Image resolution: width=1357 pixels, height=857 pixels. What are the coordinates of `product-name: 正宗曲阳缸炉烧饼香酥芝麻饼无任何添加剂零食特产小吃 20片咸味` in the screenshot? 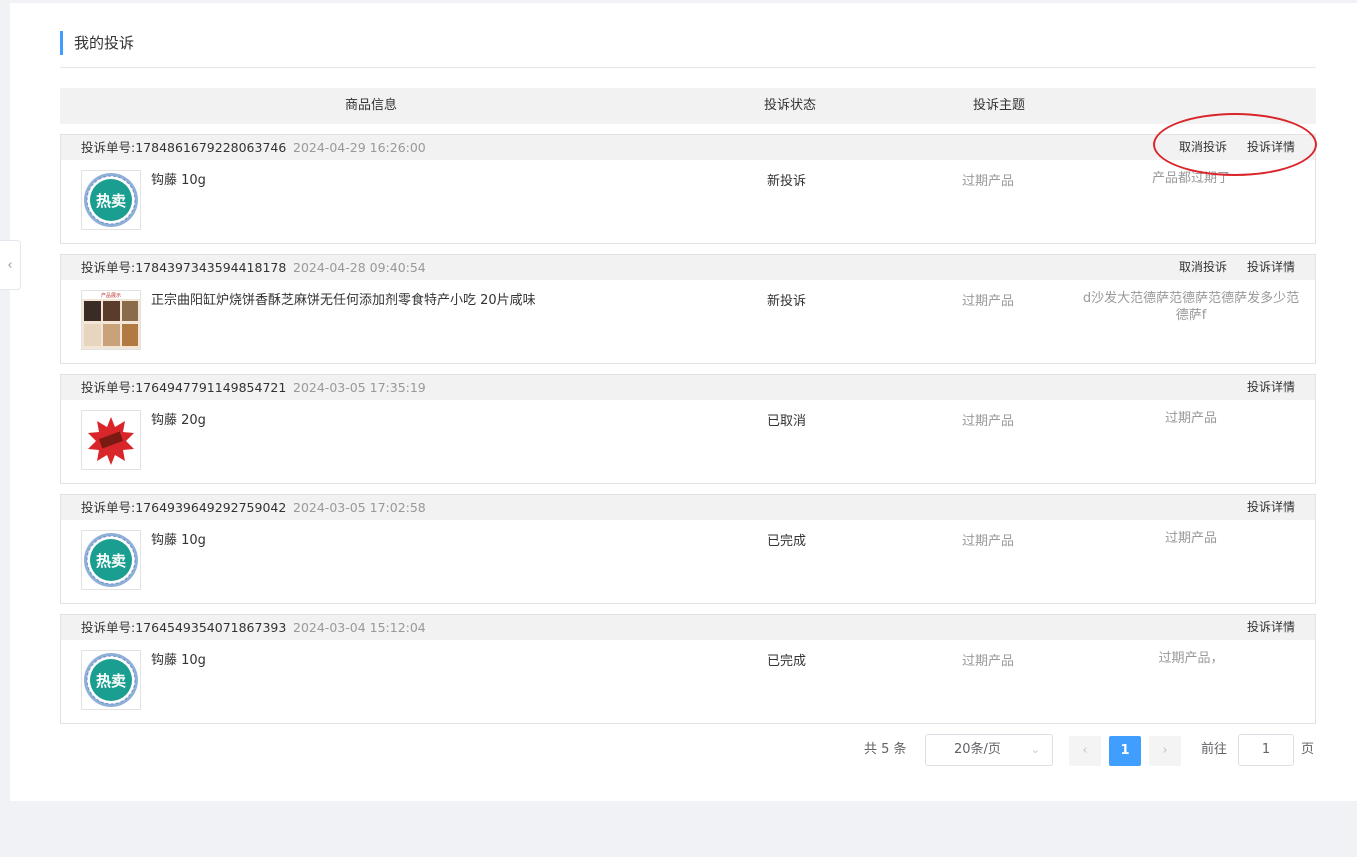 It's located at (343, 298).